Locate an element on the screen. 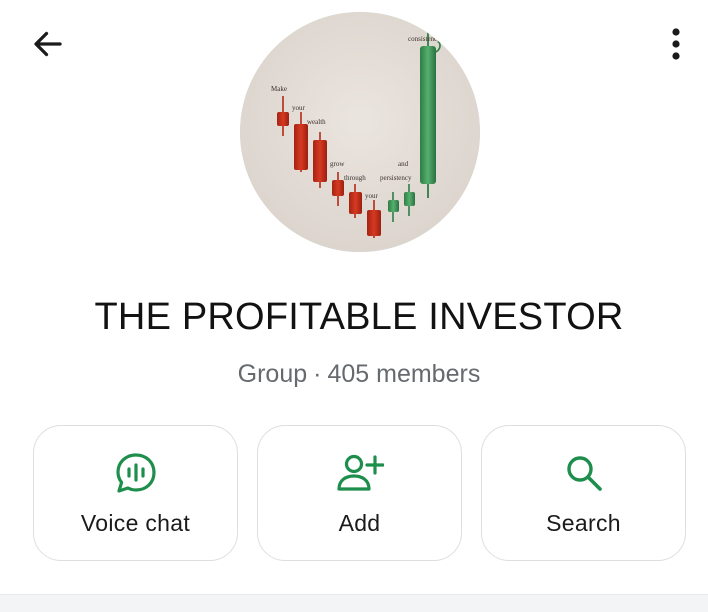 The width and height of the screenshot is (708, 612). avatar-word-persistency: persistency is located at coordinates (396, 178).